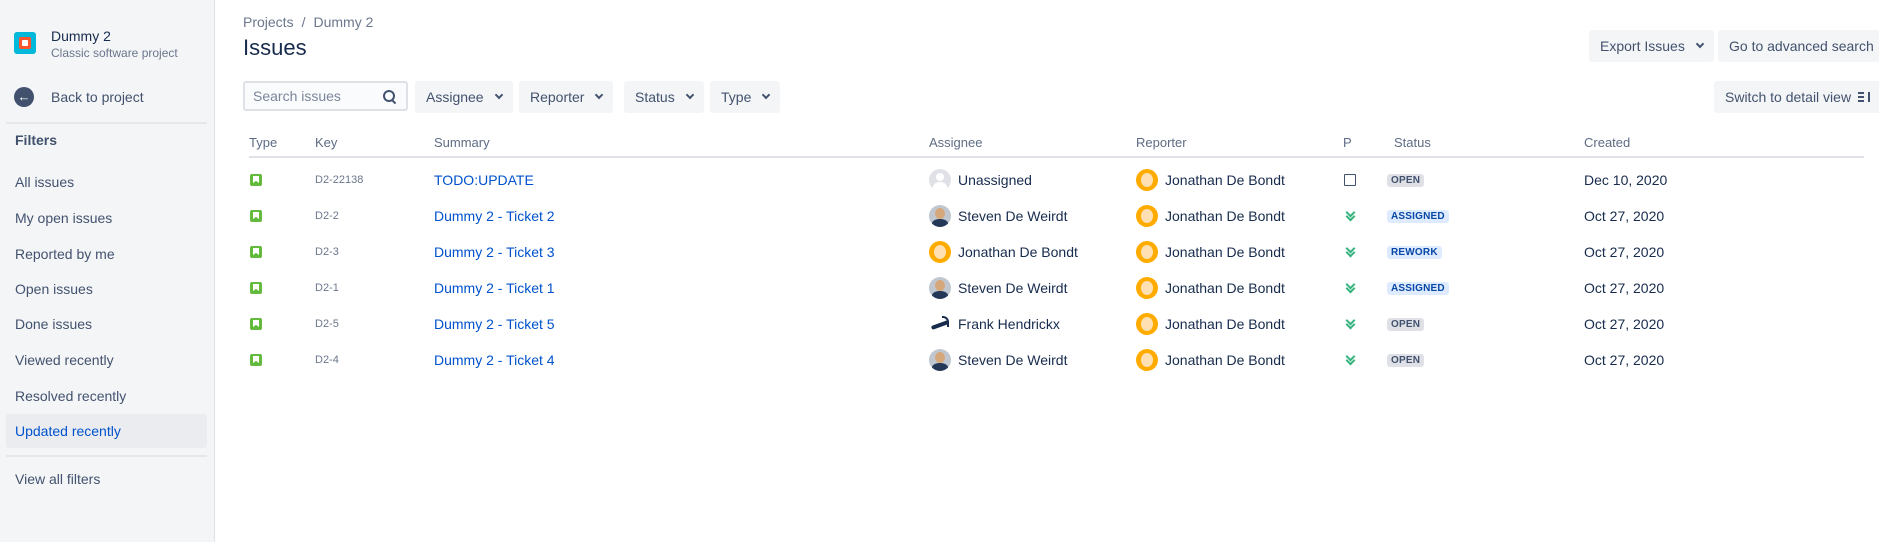 The image size is (1879, 542). What do you see at coordinates (106, 218) in the screenshot?
I see `sidebar-item-my-open-issues: My open issues` at bounding box center [106, 218].